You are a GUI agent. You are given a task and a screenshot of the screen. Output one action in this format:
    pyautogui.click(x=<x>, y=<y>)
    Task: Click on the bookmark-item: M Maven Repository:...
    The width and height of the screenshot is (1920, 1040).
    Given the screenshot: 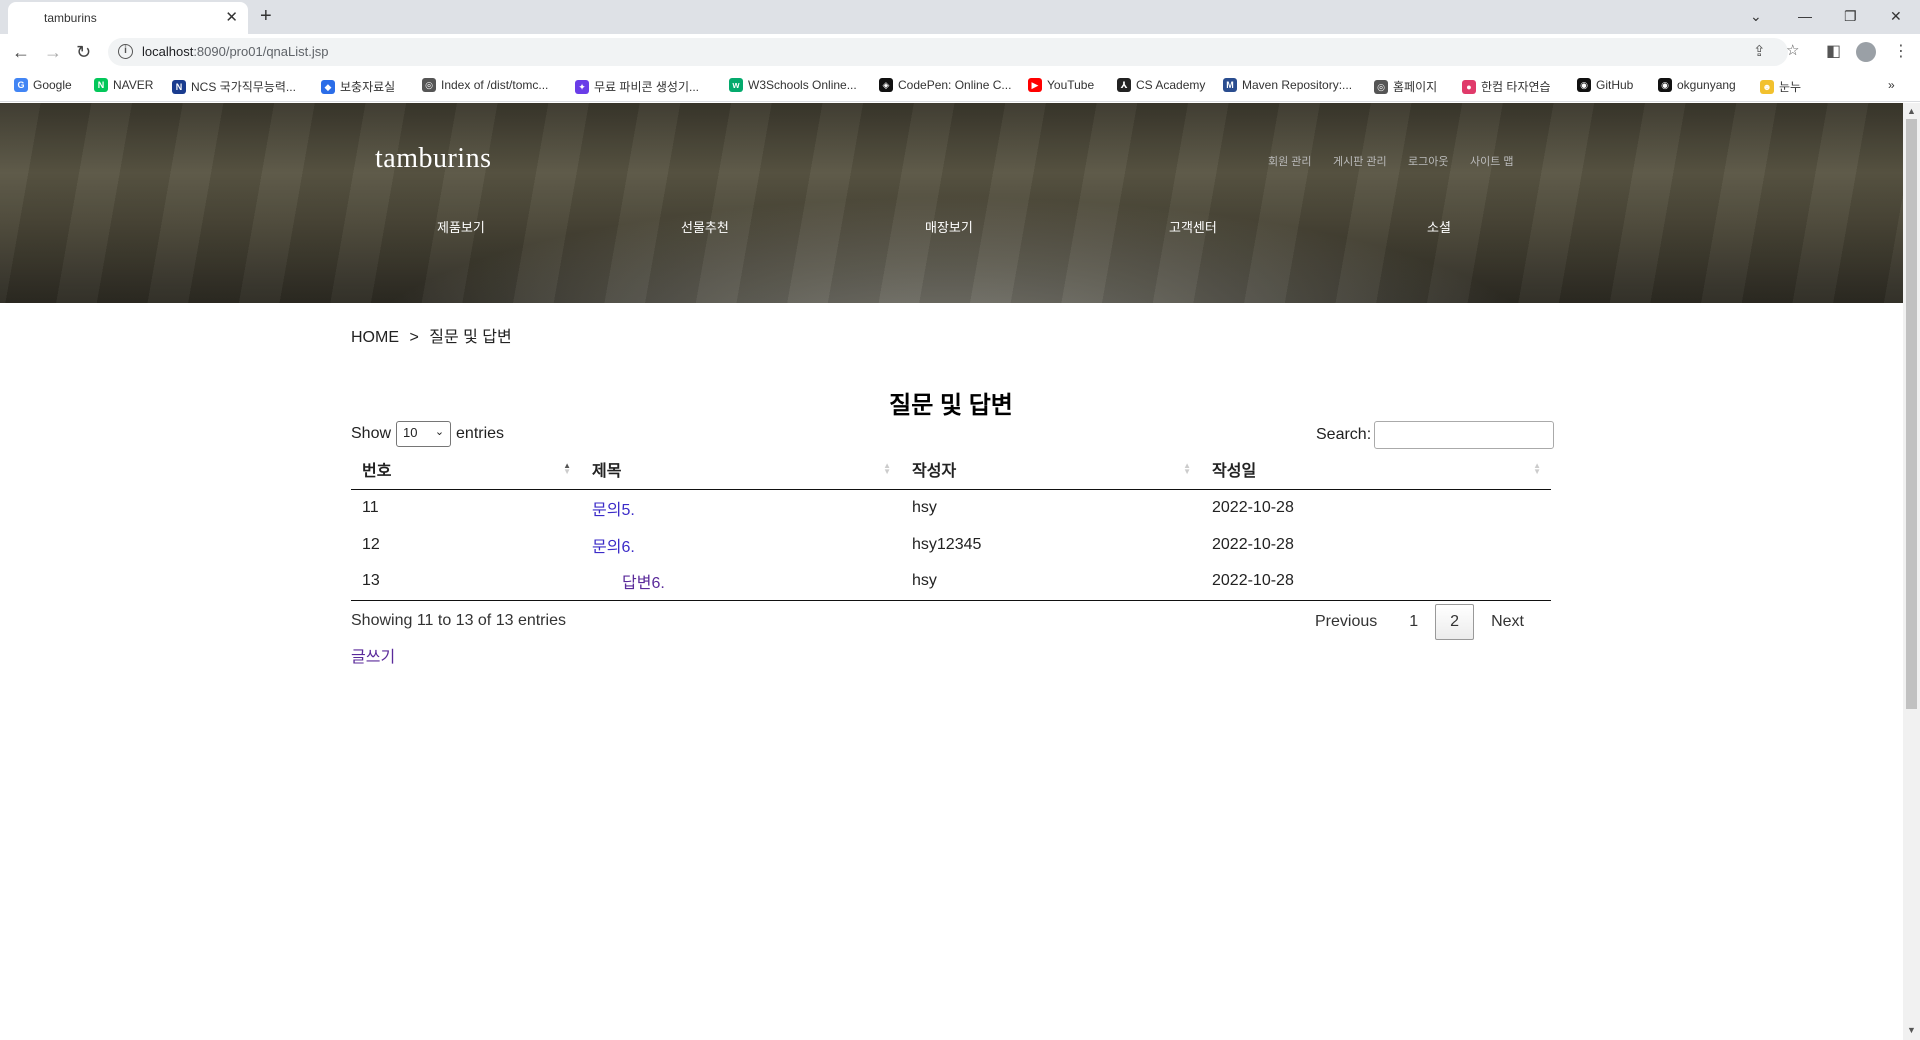 What is the action you would take?
    pyautogui.click(x=1287, y=85)
    